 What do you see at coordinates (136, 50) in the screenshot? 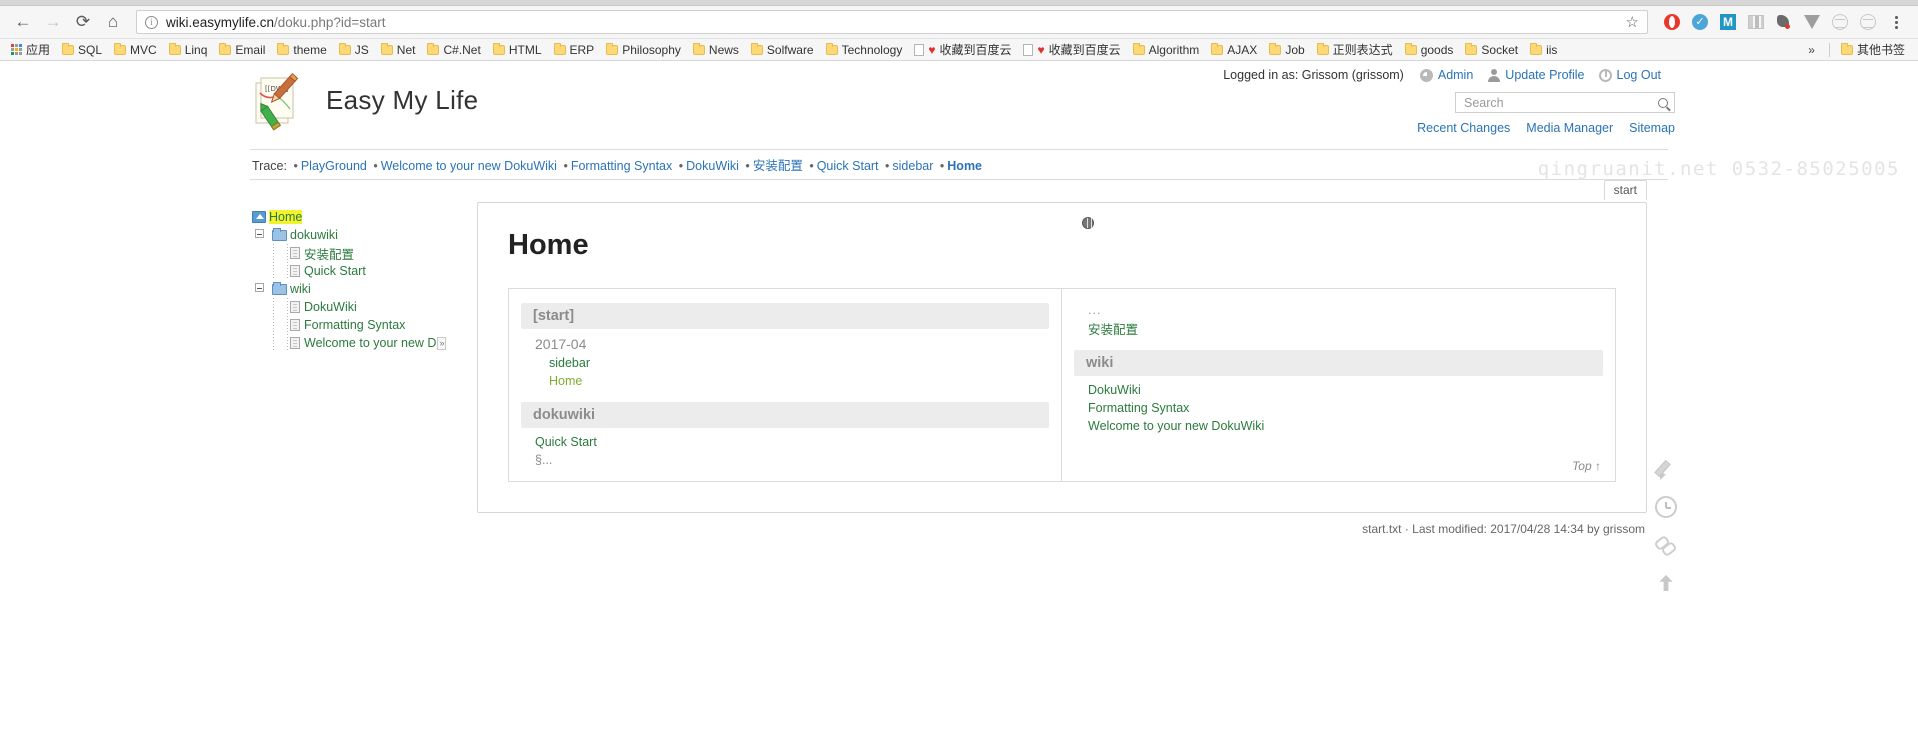
I see `bookmark-mvc: MVC` at bounding box center [136, 50].